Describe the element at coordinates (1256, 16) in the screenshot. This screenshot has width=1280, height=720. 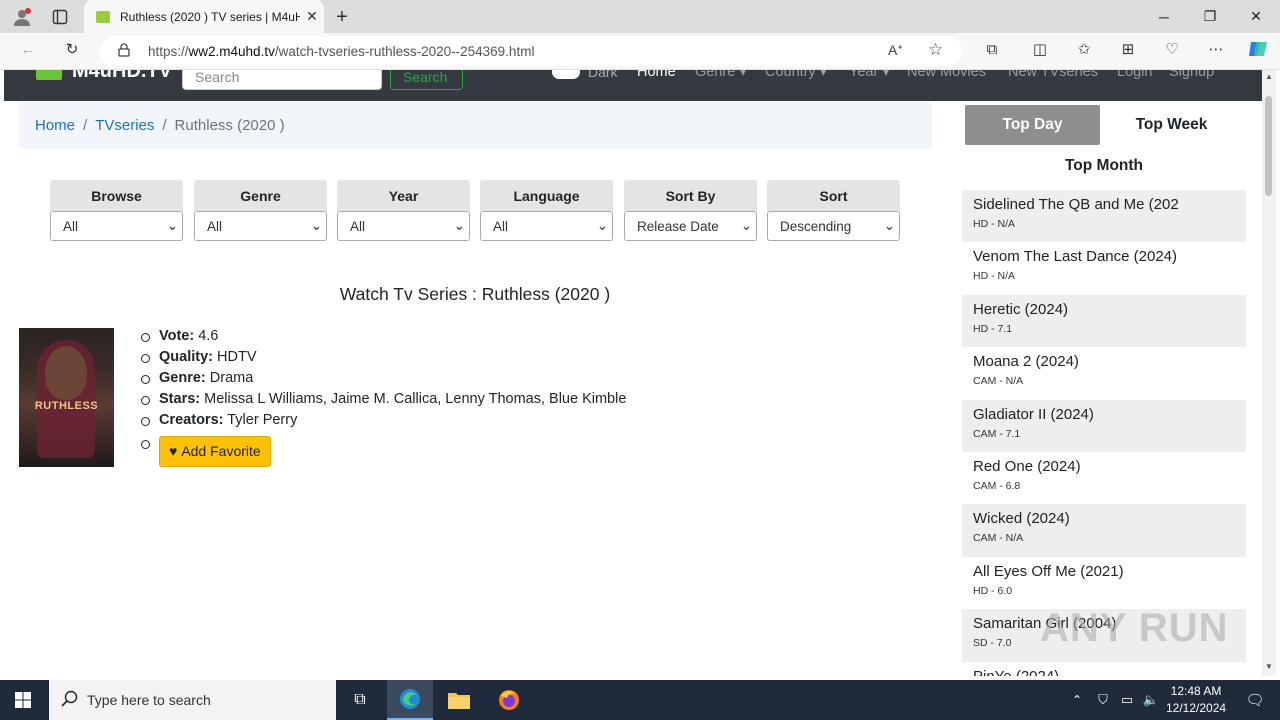
I see `close-window-icon: ✕` at that location.